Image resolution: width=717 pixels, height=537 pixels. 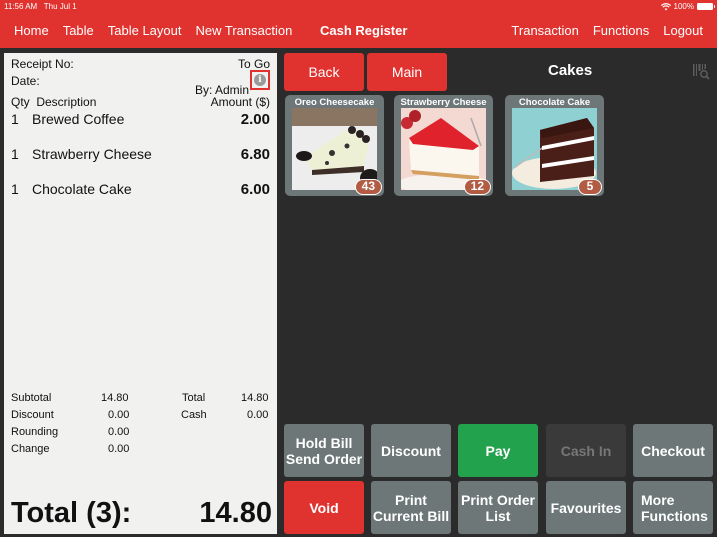 What do you see at coordinates (701, 71) in the screenshot?
I see `barcode-search-icon` at bounding box center [701, 71].